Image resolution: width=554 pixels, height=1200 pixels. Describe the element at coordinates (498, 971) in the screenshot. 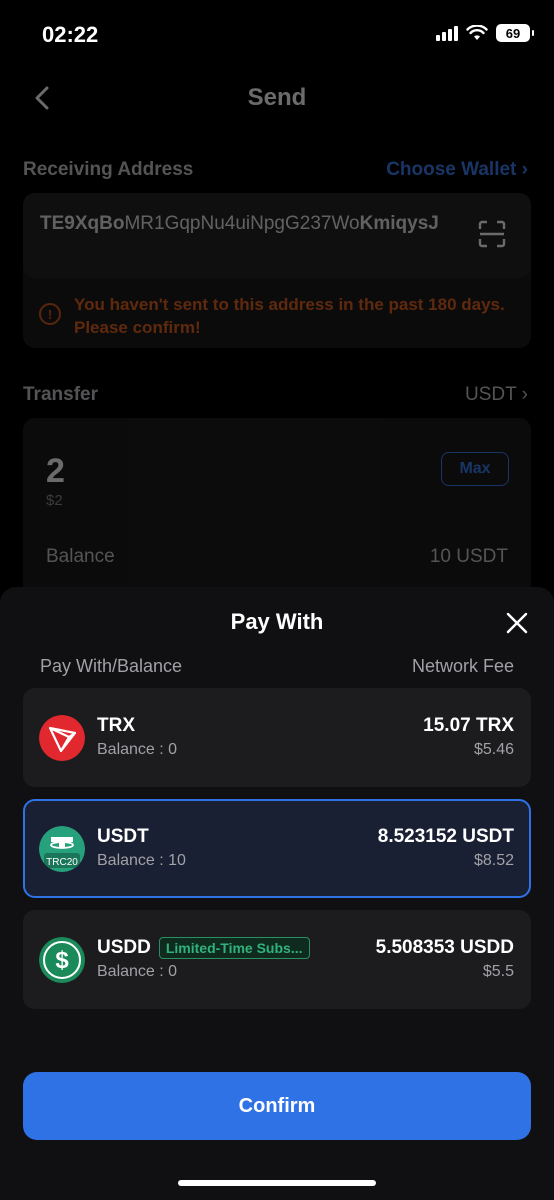

I see `option-fee-usd: $5.5` at that location.